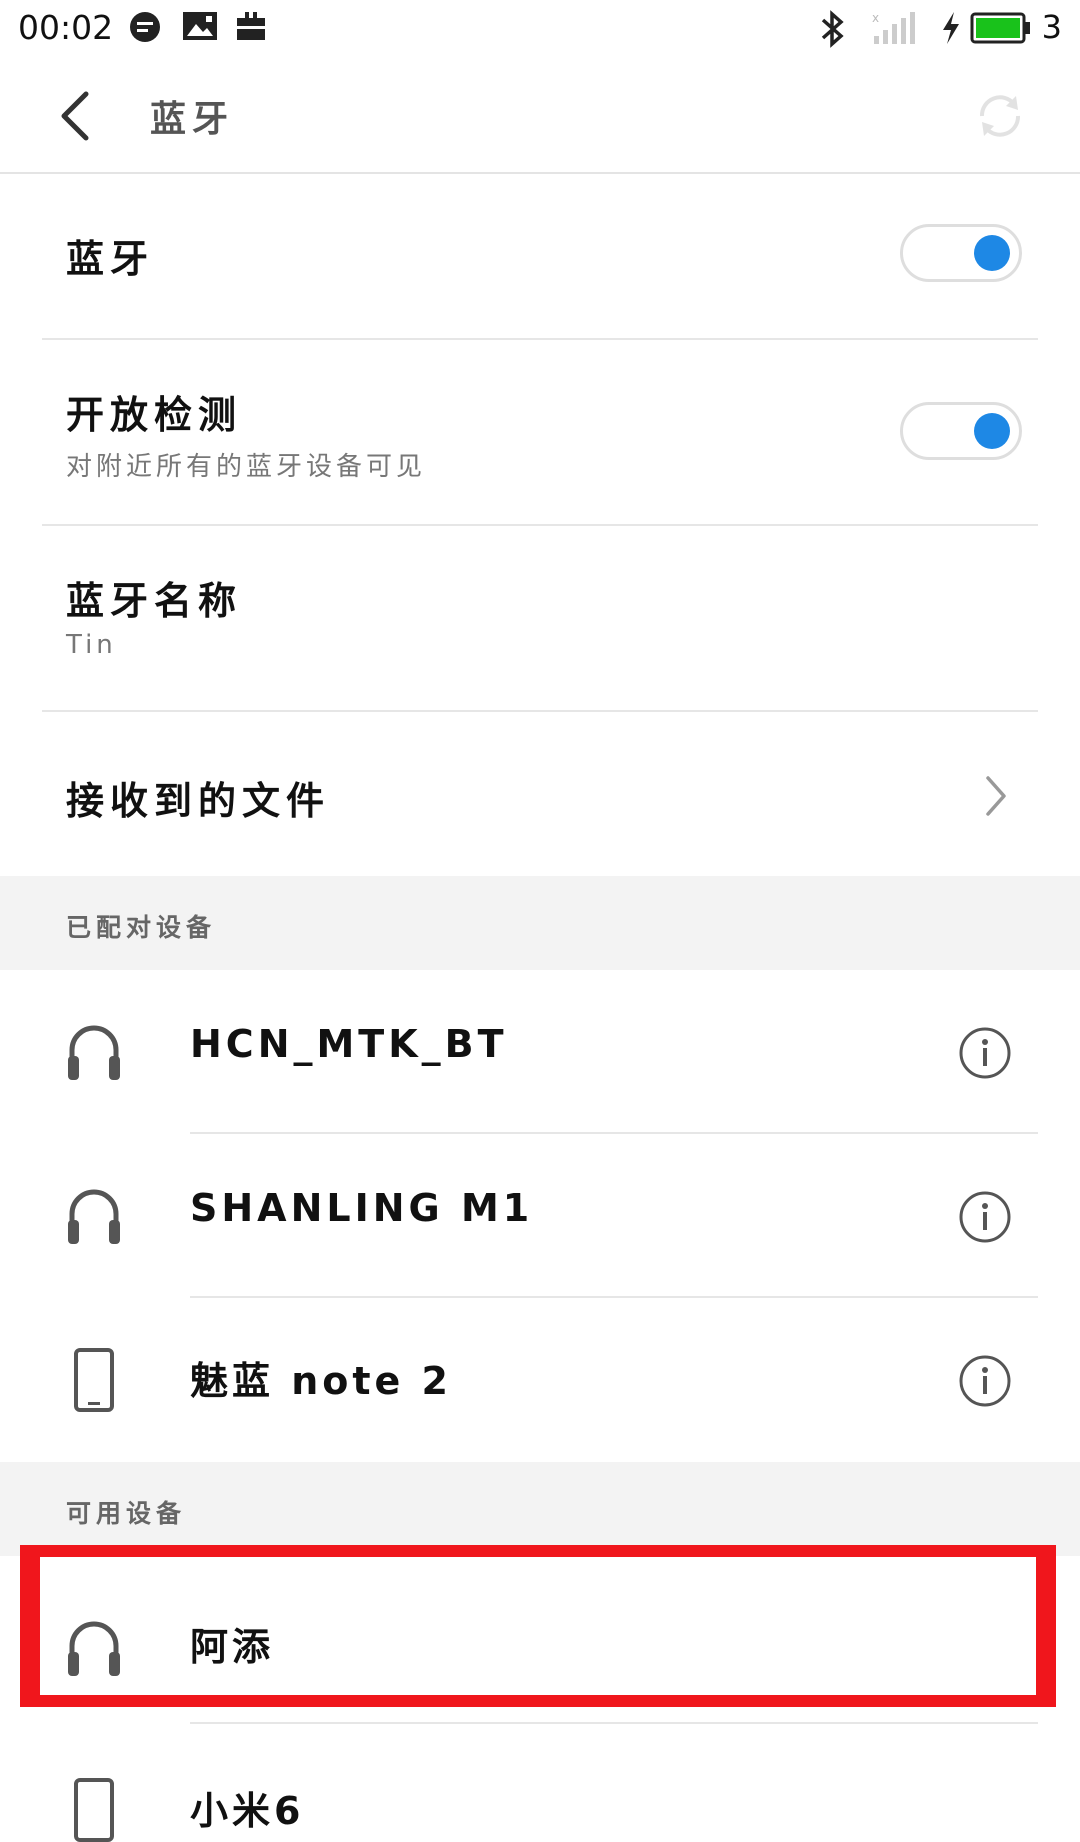  I want to click on charging-icon, so click(951, 28).